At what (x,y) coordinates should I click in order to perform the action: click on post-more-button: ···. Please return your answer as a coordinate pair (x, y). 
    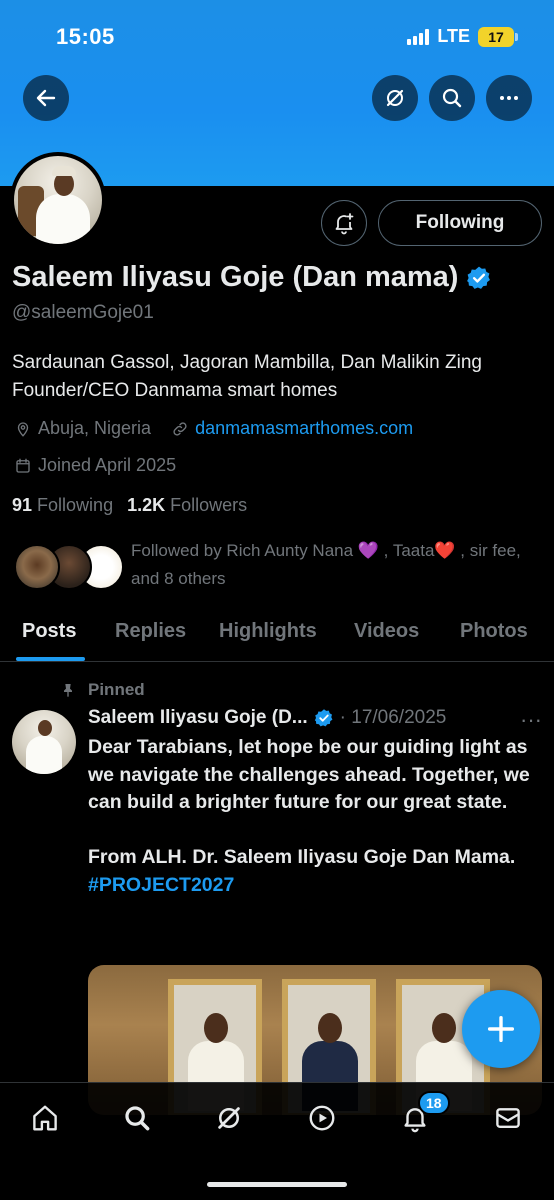
    Looking at the image, I should click on (531, 720).